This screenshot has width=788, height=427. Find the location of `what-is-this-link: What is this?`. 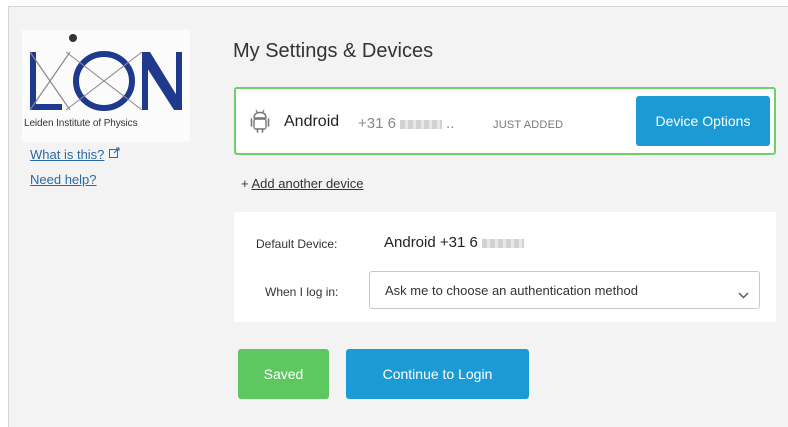

what-is-this-link: What is this? is located at coordinates (75, 154).